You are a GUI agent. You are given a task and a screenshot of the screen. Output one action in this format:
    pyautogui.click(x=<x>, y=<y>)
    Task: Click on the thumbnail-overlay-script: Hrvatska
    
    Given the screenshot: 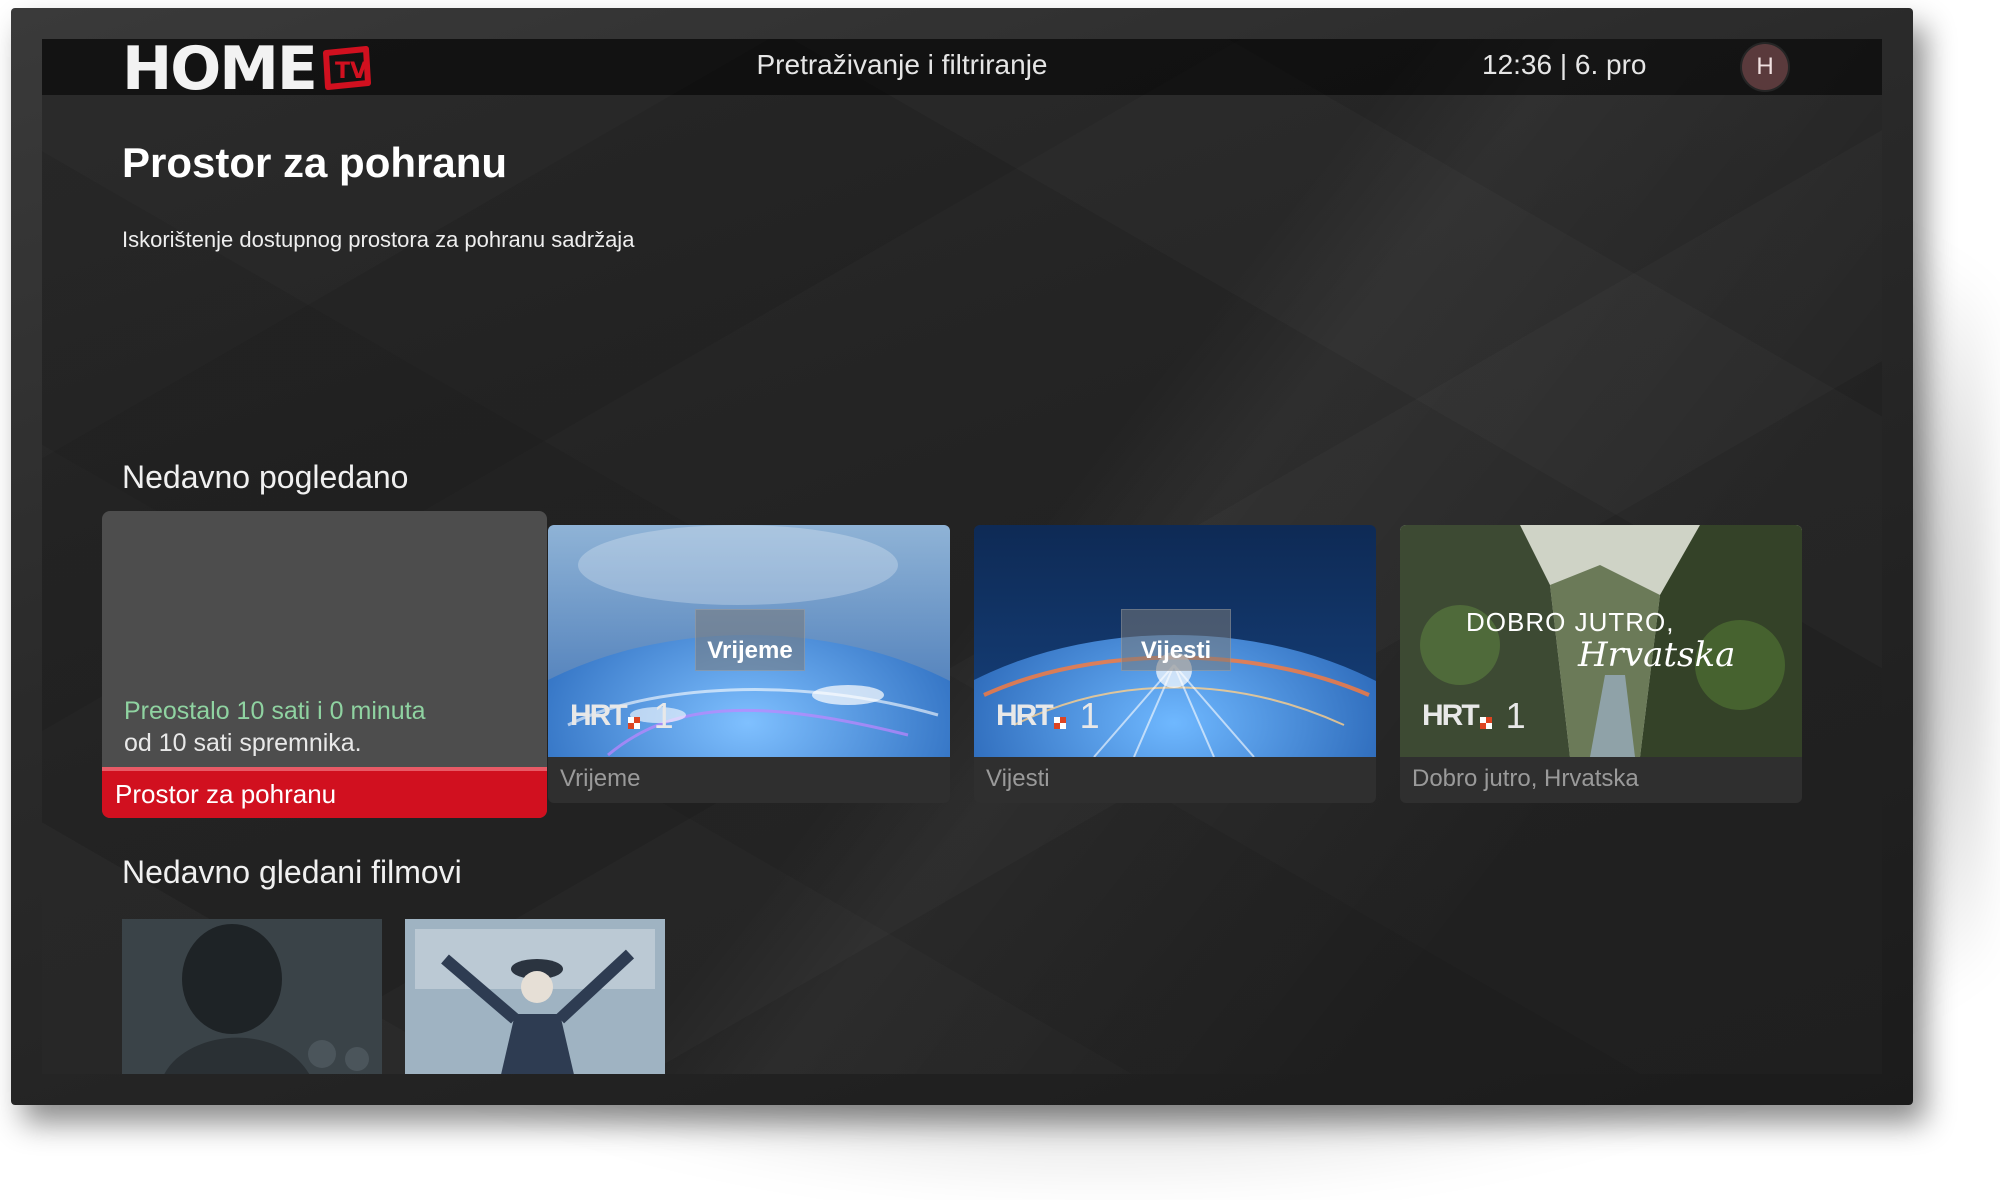 What is the action you would take?
    pyautogui.click(x=1657, y=655)
    